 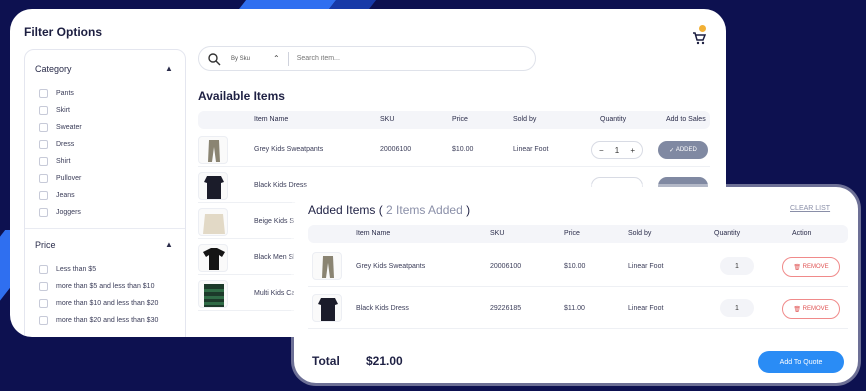 I want to click on available-items-title: Available Items, so click(x=241, y=96).